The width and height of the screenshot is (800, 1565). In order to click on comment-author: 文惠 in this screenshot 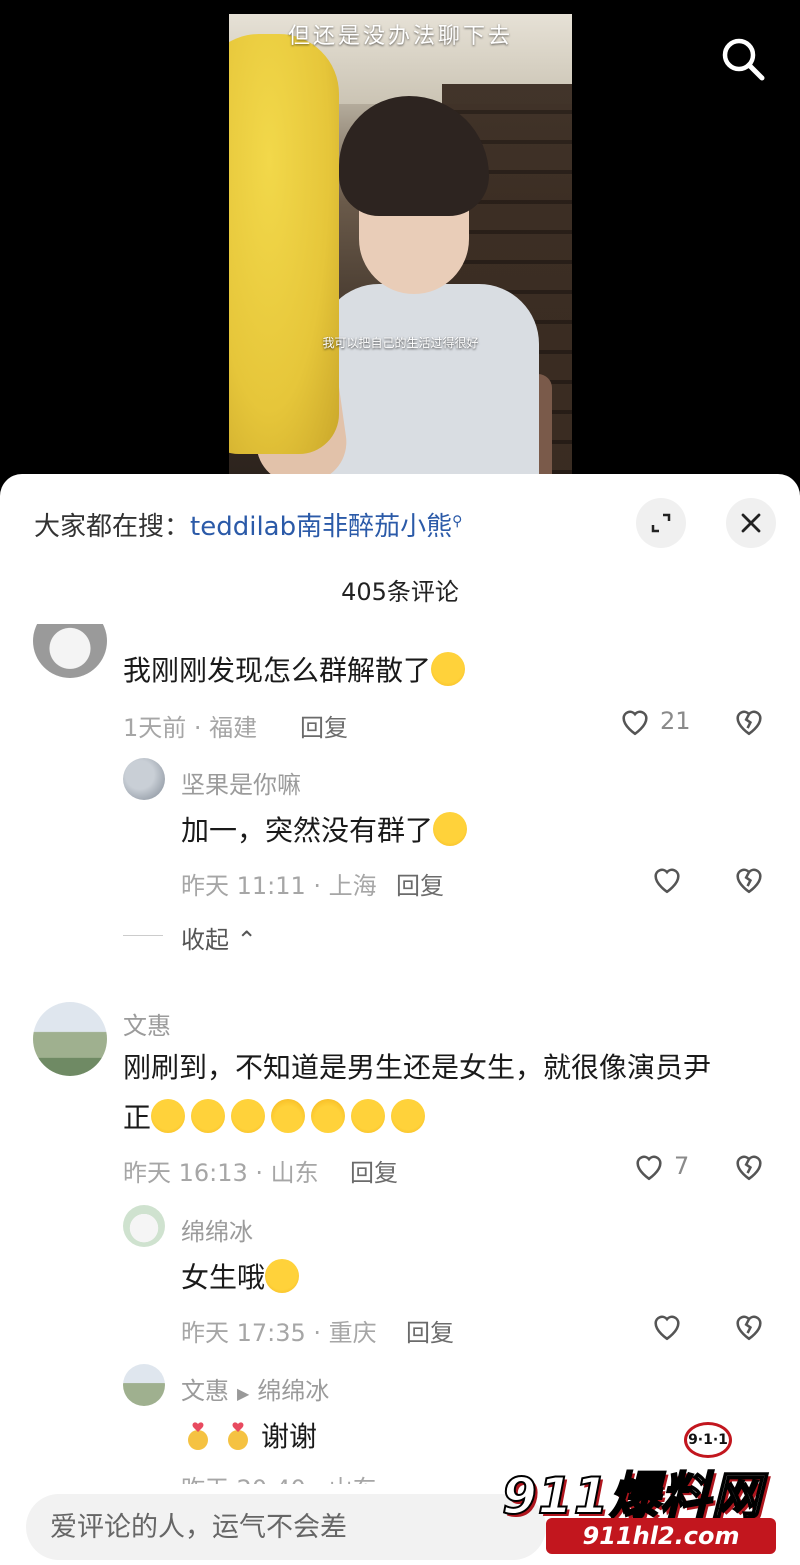, I will do `click(147, 1023)`.